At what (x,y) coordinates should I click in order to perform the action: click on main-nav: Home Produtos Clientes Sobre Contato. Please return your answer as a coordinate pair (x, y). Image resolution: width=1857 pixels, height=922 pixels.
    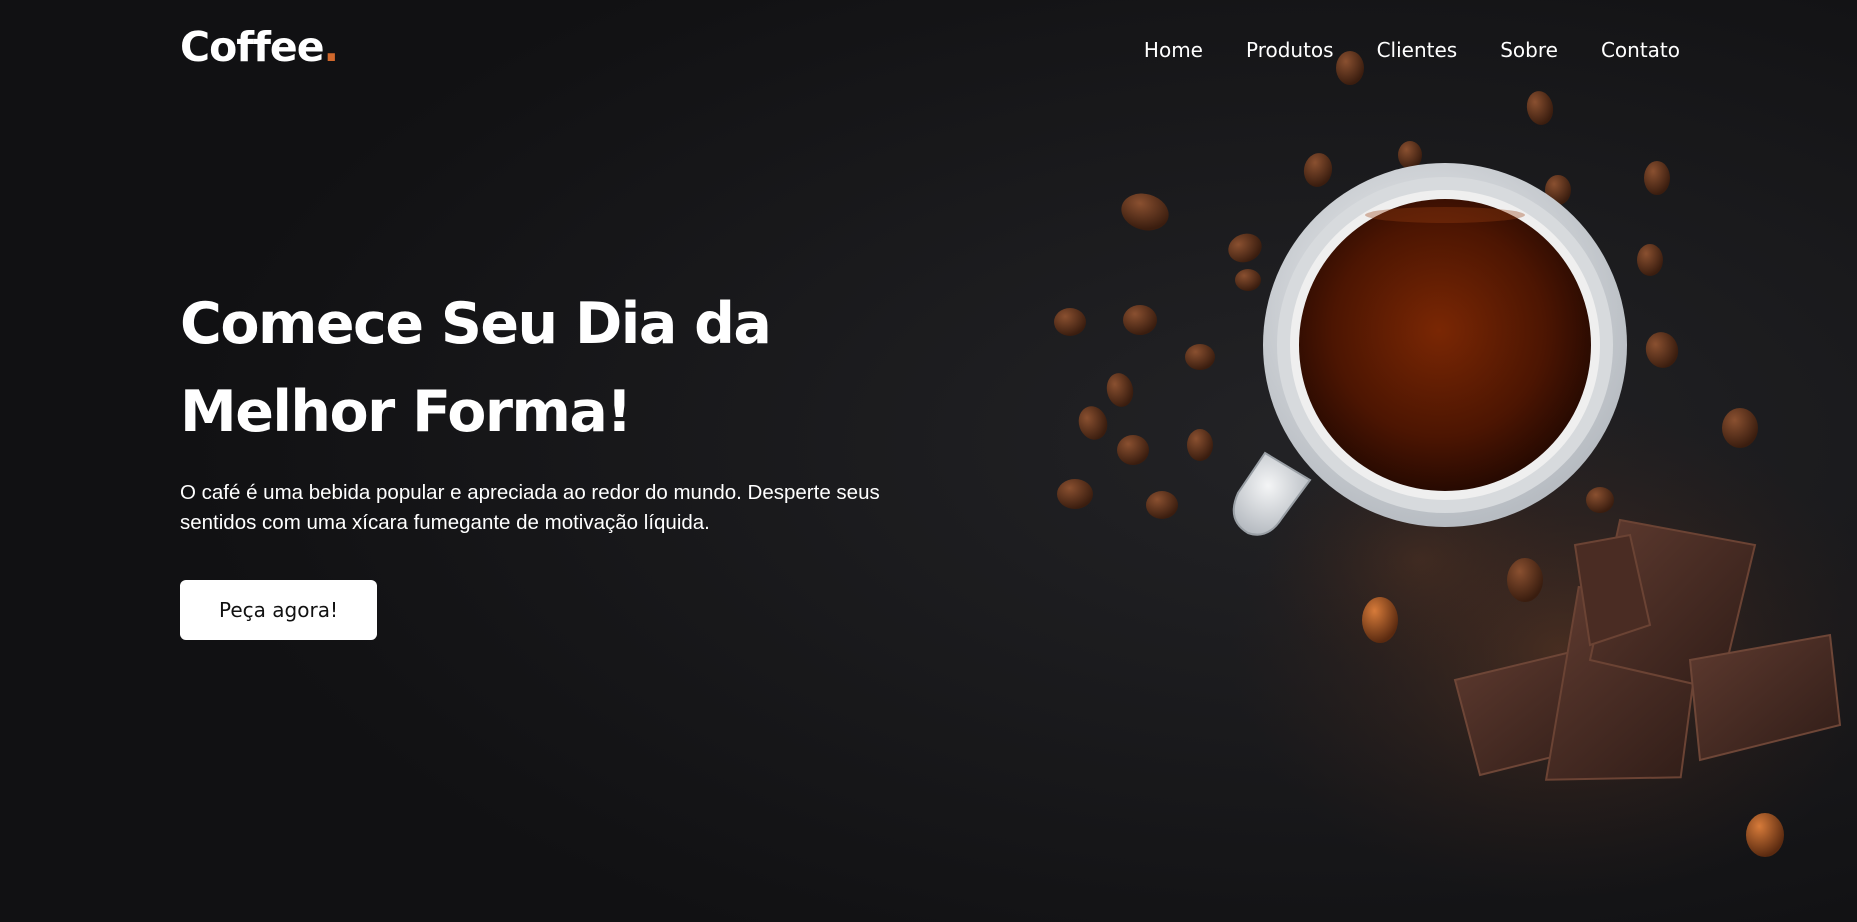
    Looking at the image, I should click on (1412, 50).